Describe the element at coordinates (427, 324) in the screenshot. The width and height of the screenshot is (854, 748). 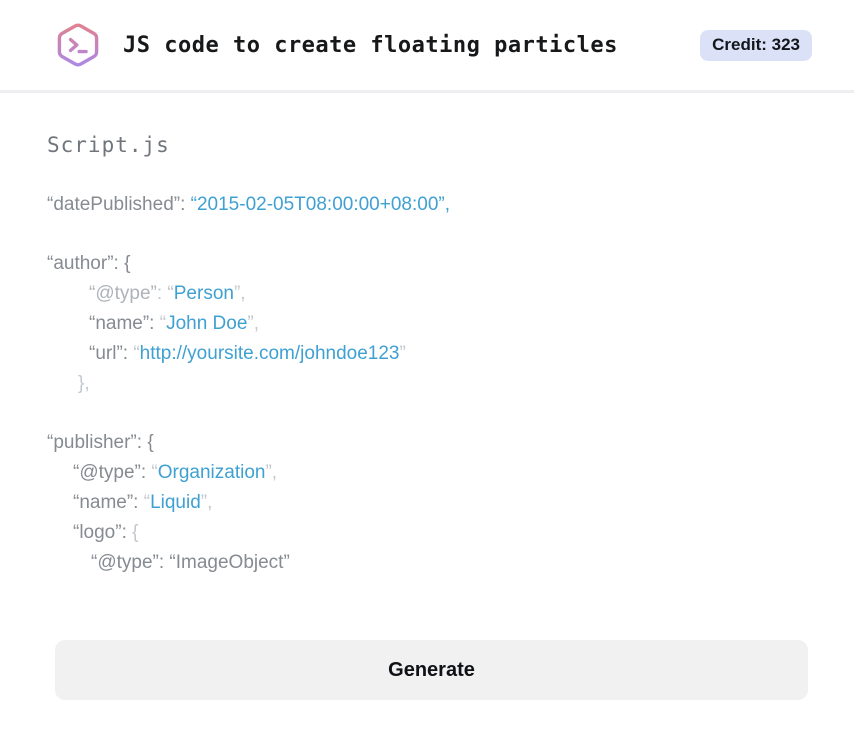
I see `code-line: “name”: “John Doe”,` at that location.